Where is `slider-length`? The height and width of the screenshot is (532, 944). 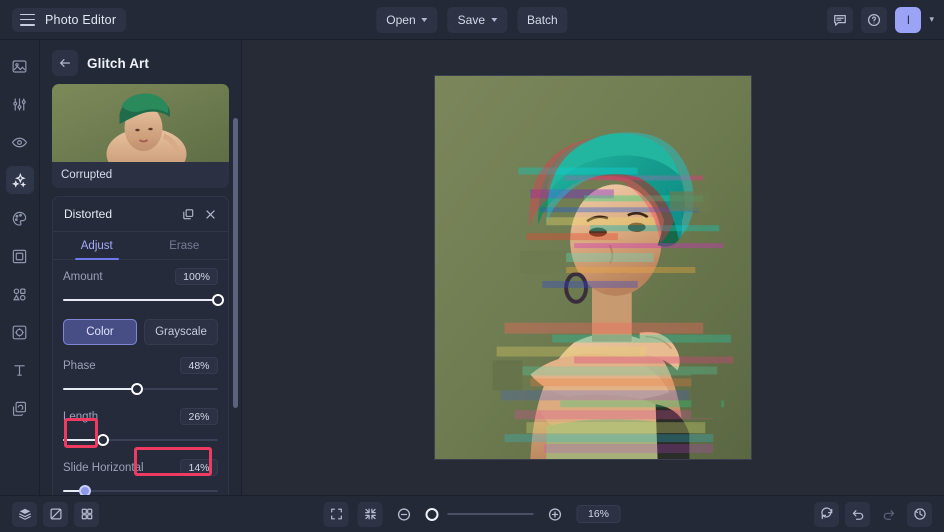
slider-length is located at coordinates (140, 440).